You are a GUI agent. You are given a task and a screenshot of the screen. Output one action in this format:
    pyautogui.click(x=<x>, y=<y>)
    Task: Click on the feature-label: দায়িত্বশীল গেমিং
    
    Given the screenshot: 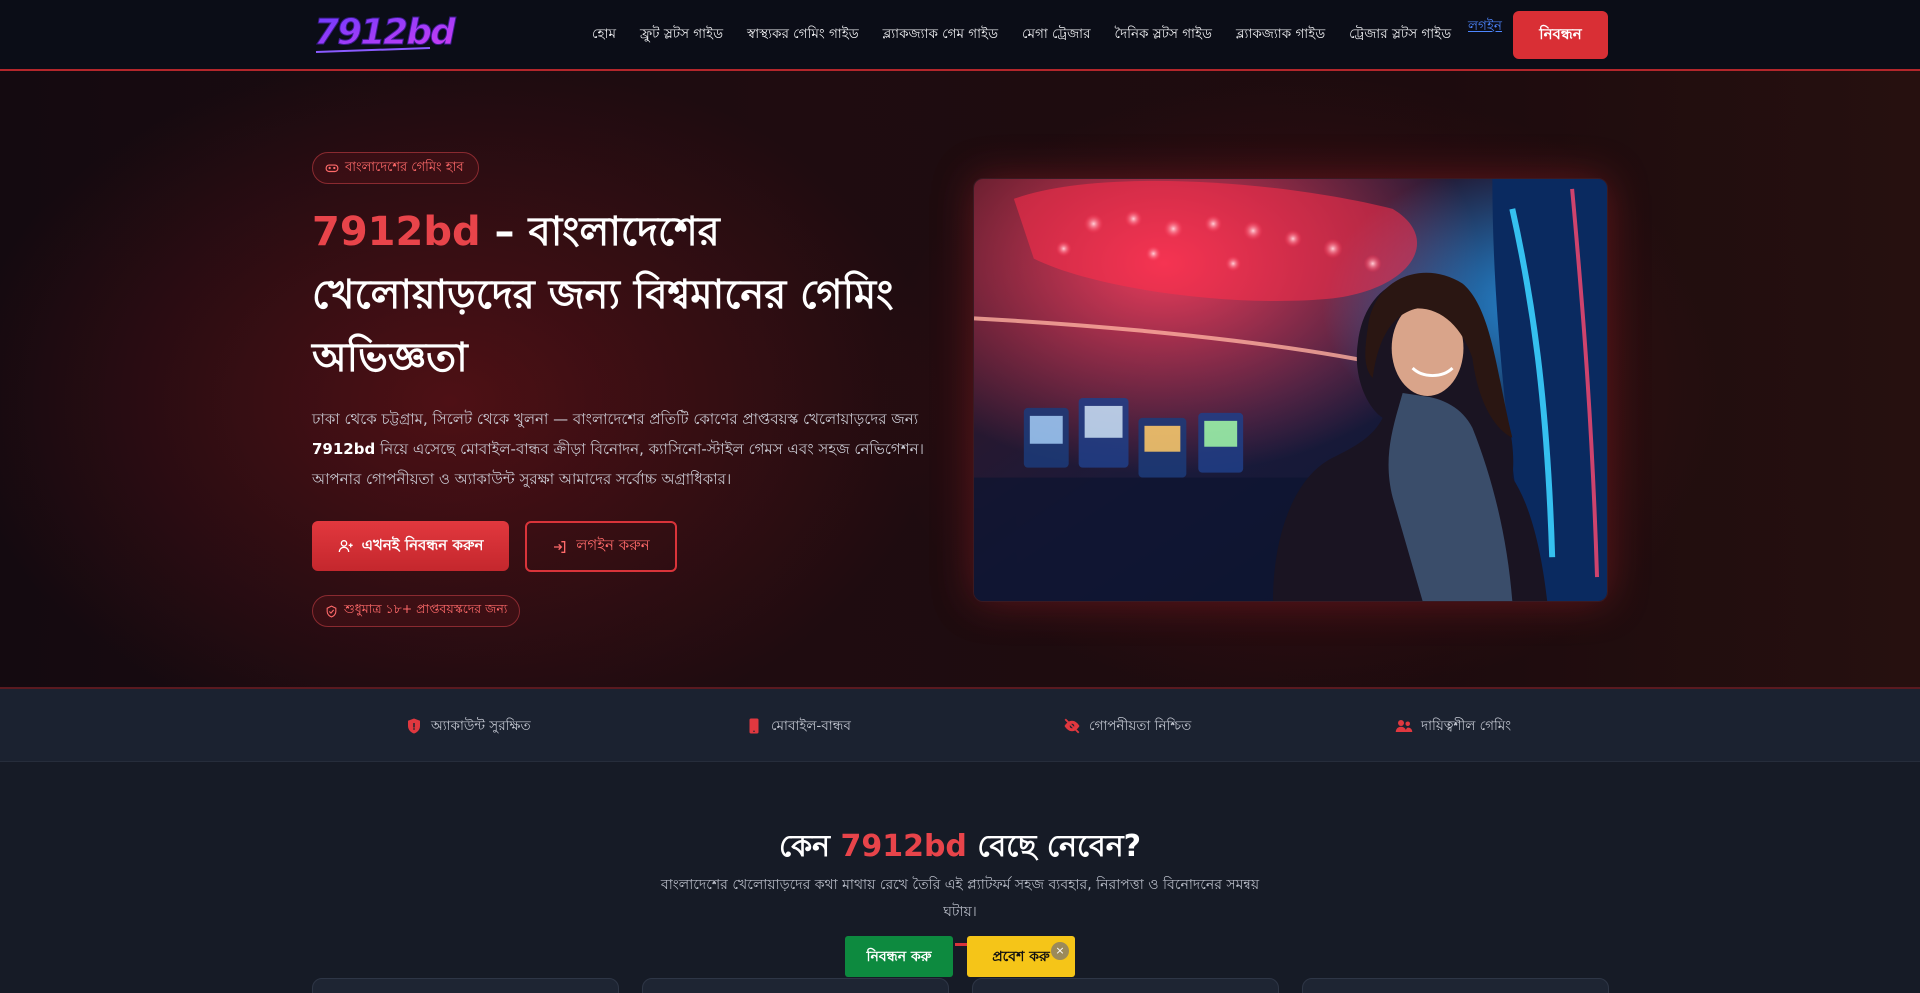 What is the action you would take?
    pyautogui.click(x=1466, y=725)
    